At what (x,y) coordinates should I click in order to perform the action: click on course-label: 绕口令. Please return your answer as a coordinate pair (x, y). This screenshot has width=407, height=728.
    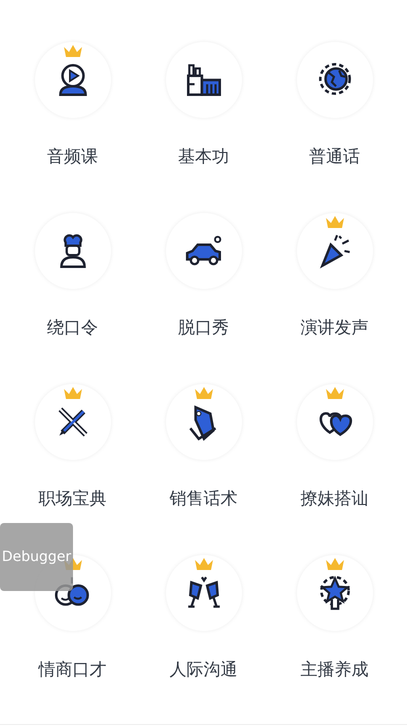
    Looking at the image, I should click on (72, 328).